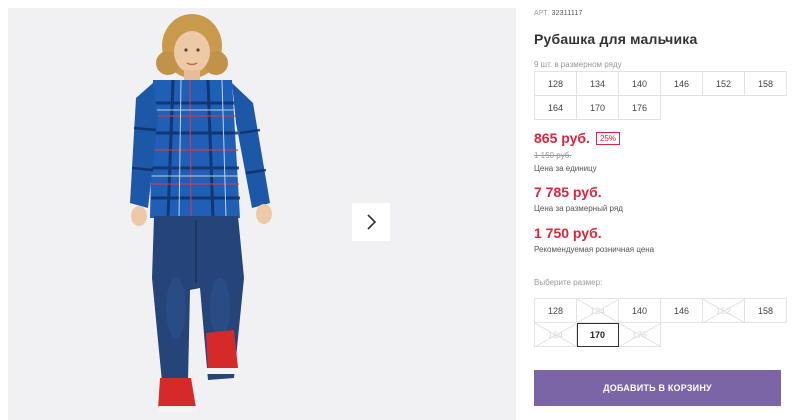 The image size is (800, 420). Describe the element at coordinates (568, 233) in the screenshot. I see `retail-price: 1 750 руб.` at that location.